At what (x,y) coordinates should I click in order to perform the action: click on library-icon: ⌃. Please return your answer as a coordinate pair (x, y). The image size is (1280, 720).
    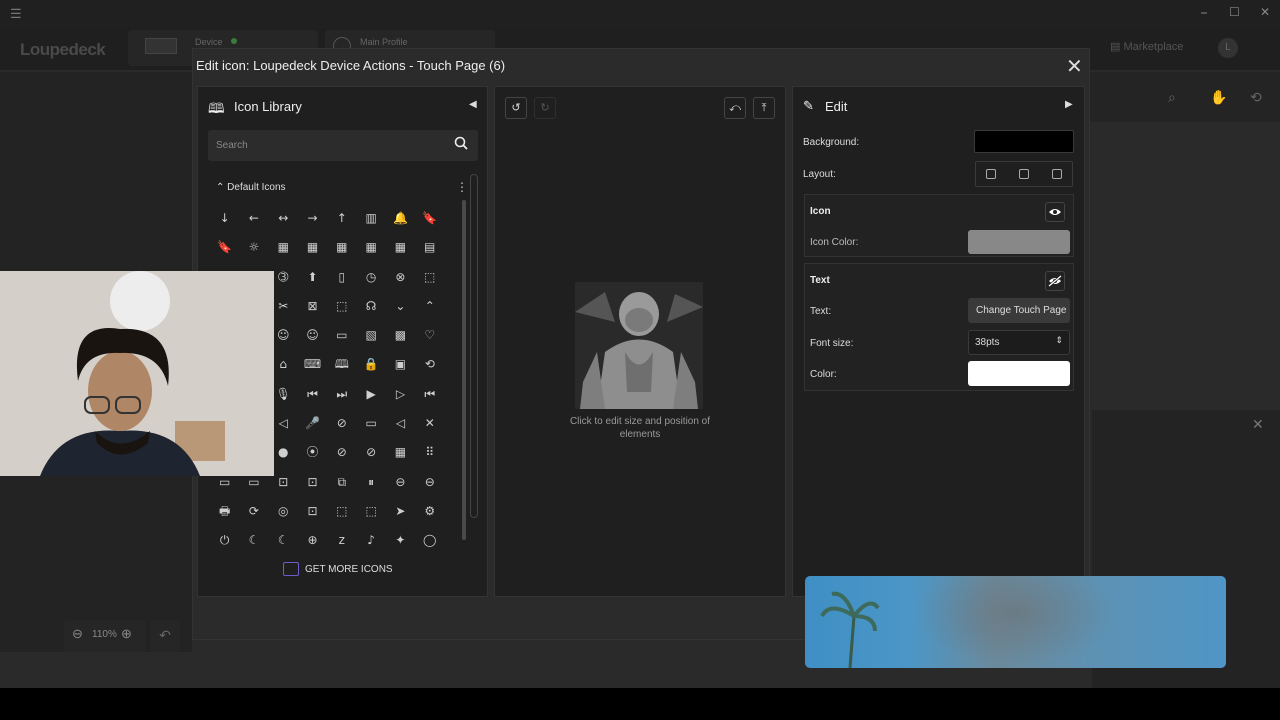
    Looking at the image, I should click on (429, 306).